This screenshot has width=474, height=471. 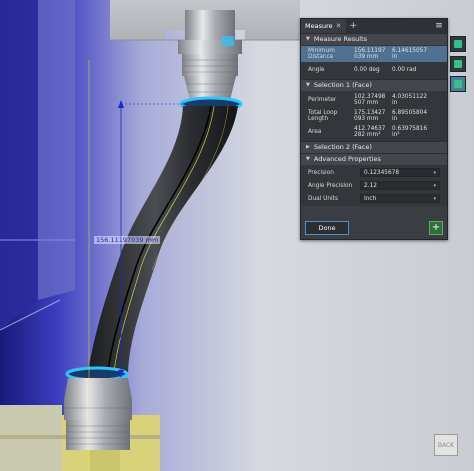 I want to click on inspect-tool-icon, so click(x=458, y=84).